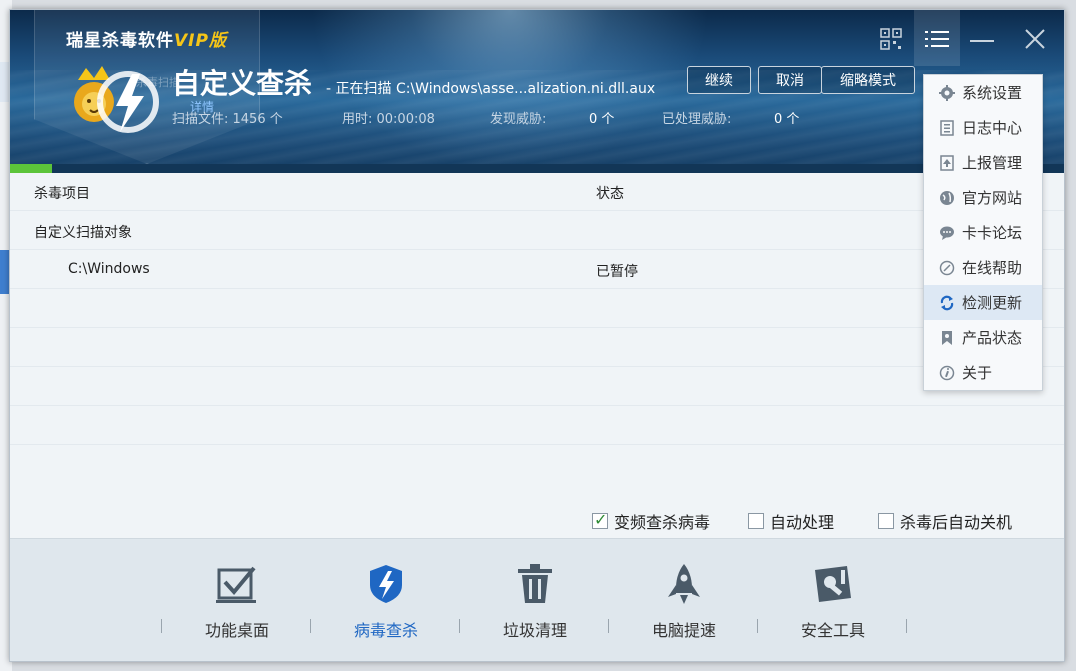 This screenshot has width=1076, height=671. I want to click on column-header-status: 状态, so click(610, 194).